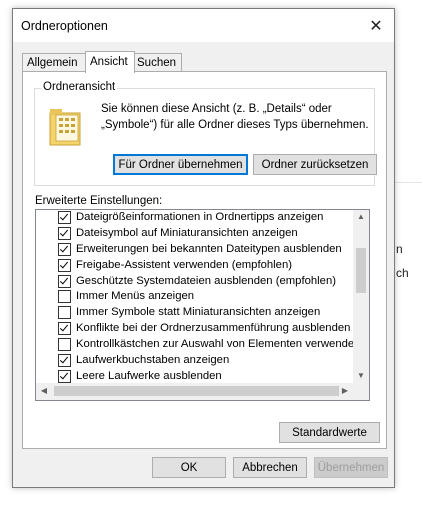  What do you see at coordinates (270, 467) in the screenshot?
I see `cancel-button: Abbrechen` at bounding box center [270, 467].